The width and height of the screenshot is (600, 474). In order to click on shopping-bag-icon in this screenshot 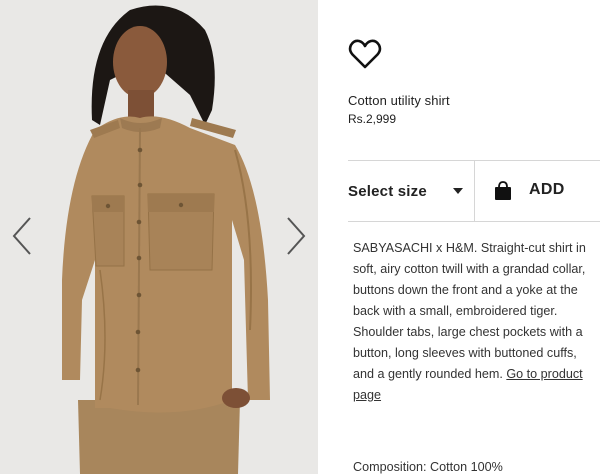, I will do `click(503, 190)`.